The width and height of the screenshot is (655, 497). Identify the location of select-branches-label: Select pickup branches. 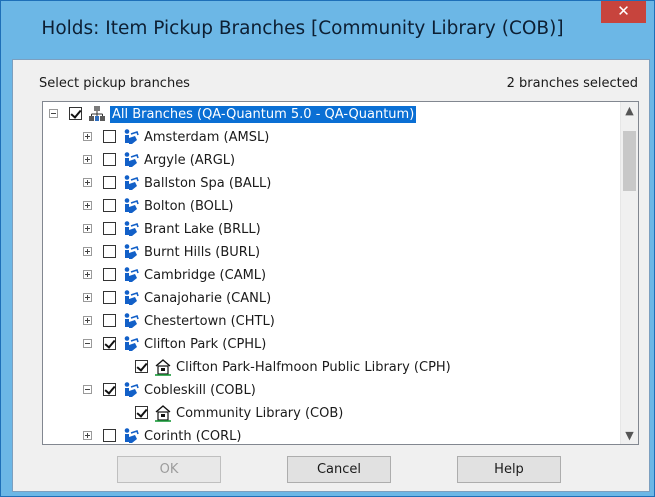
(114, 83).